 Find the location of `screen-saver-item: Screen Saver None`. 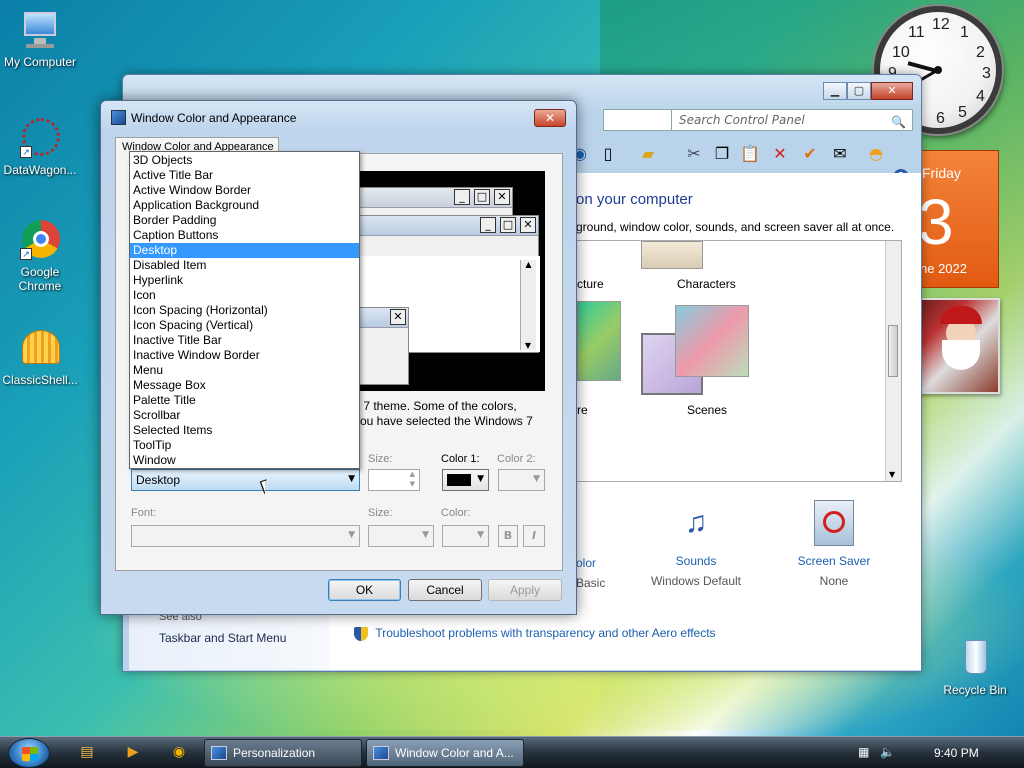

screen-saver-item: Screen Saver None is located at coordinates (834, 544).